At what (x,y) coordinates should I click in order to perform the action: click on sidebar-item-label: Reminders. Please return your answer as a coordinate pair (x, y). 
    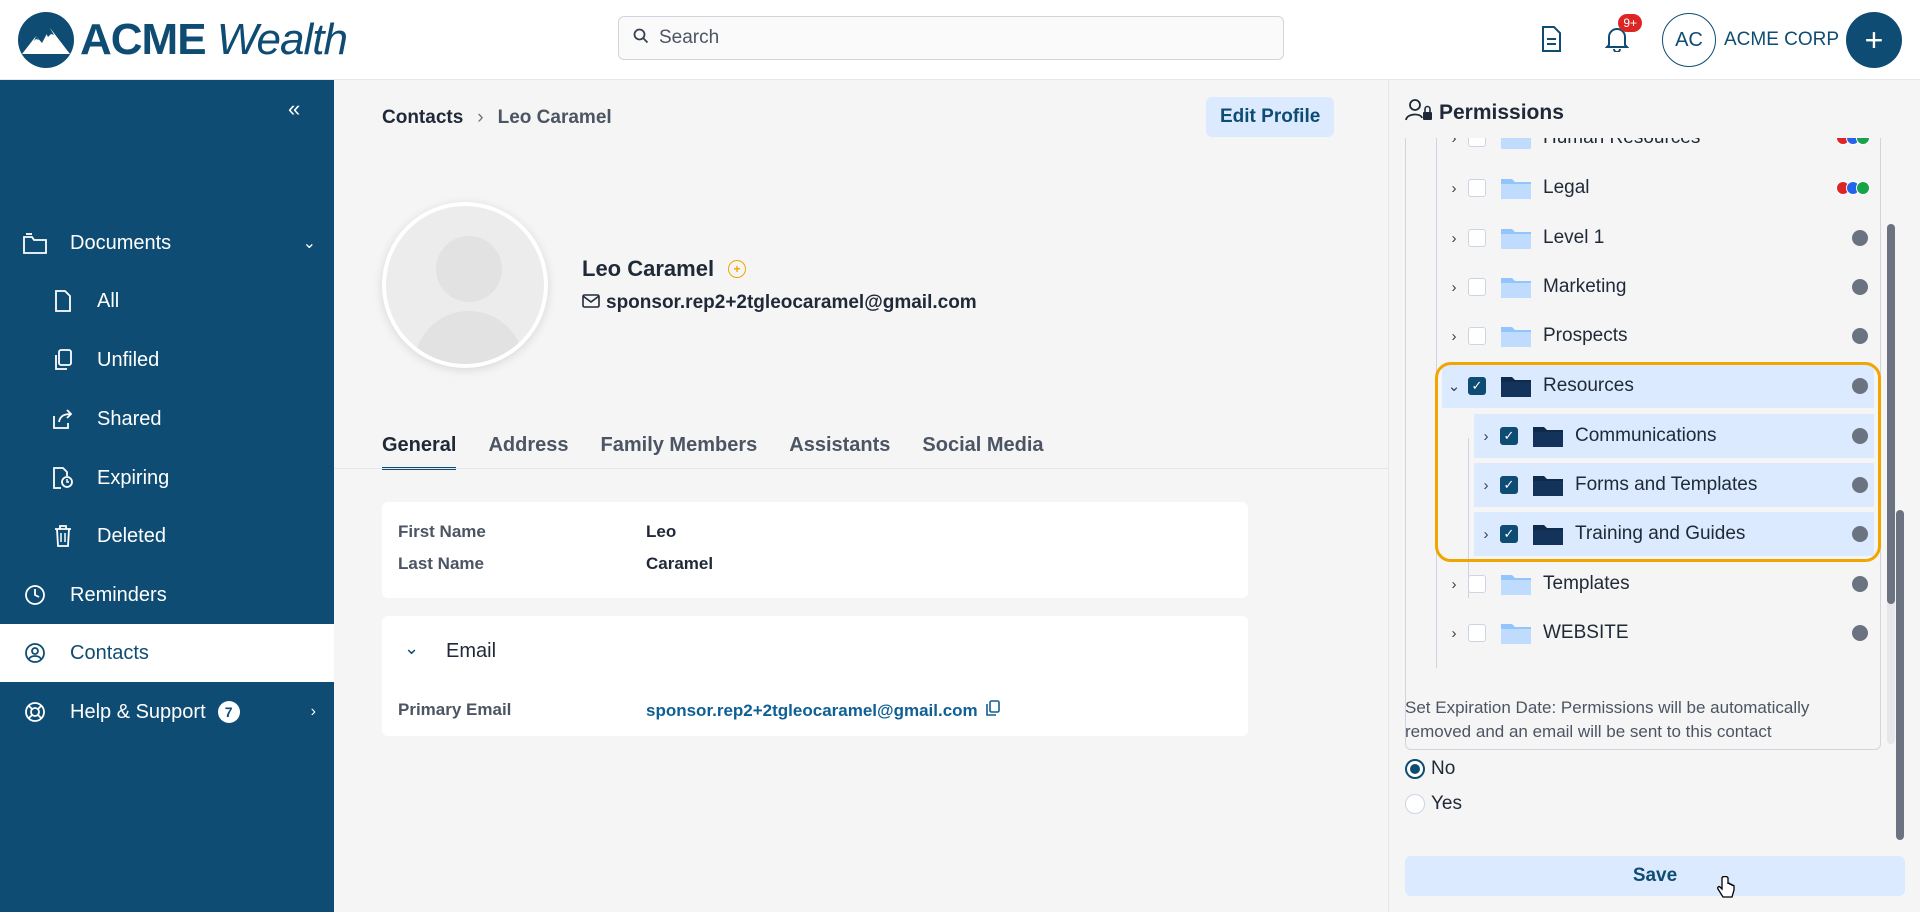
    Looking at the image, I should click on (118, 594).